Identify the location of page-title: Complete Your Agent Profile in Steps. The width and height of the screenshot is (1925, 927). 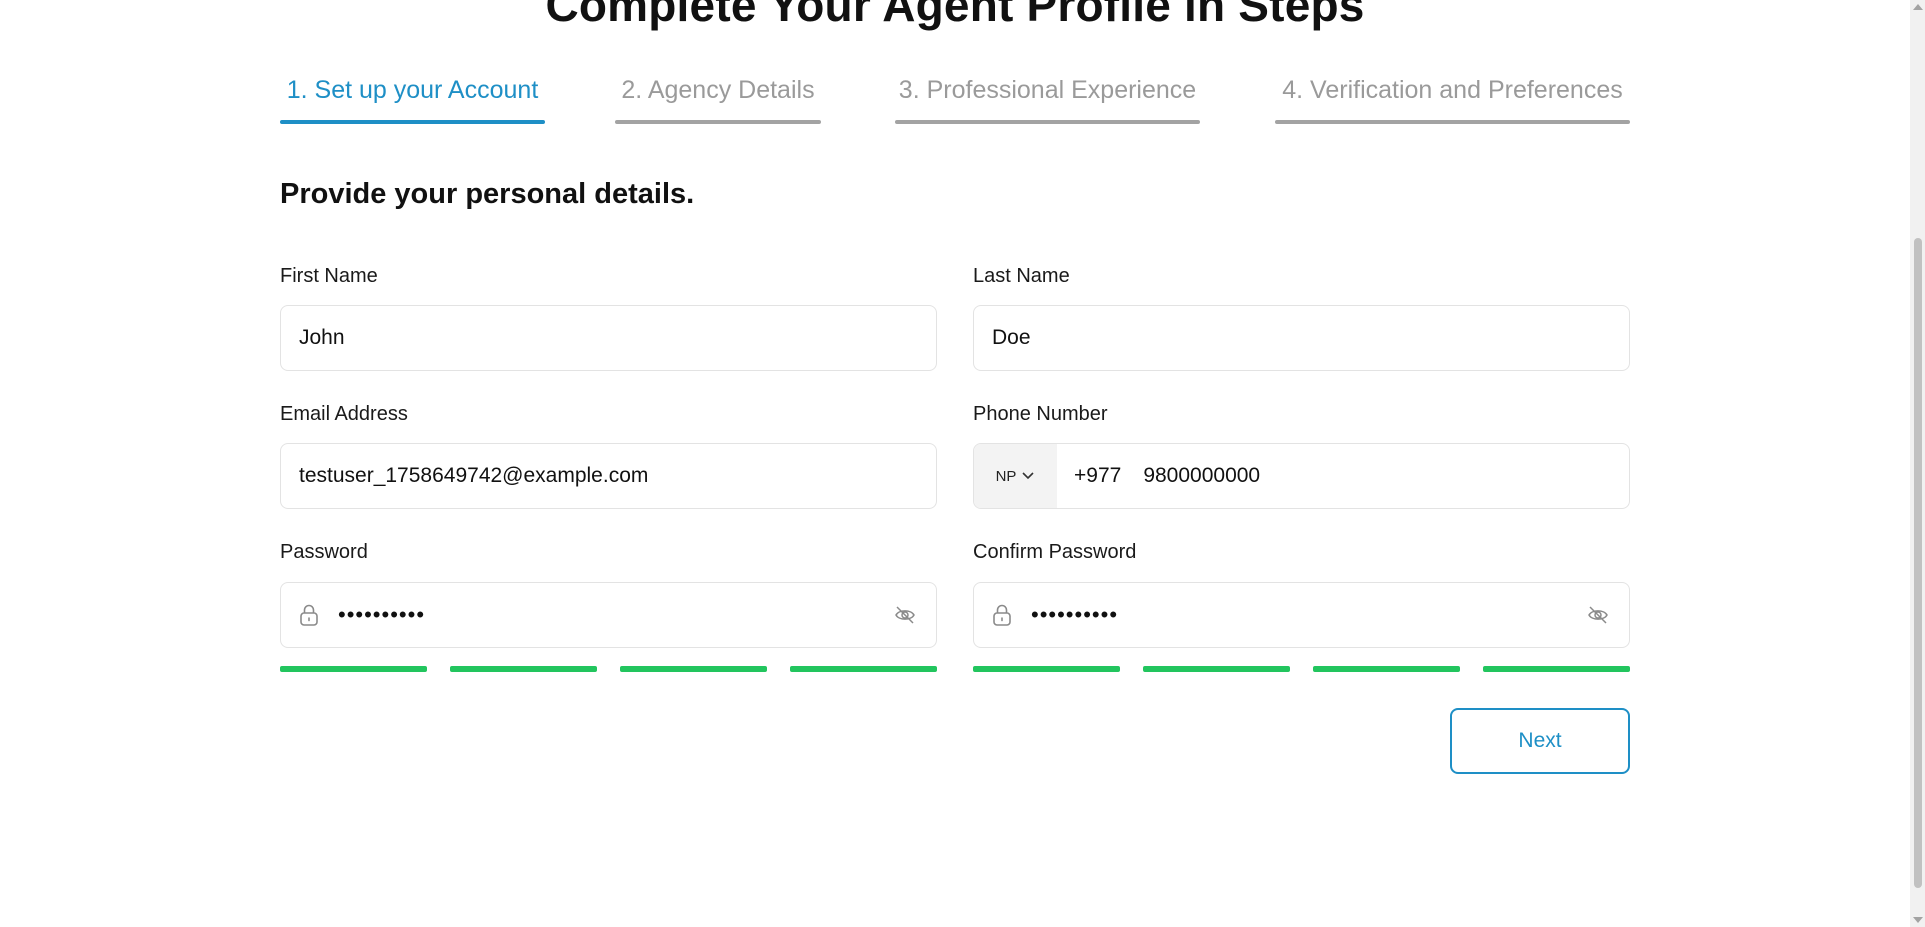
(955, 15).